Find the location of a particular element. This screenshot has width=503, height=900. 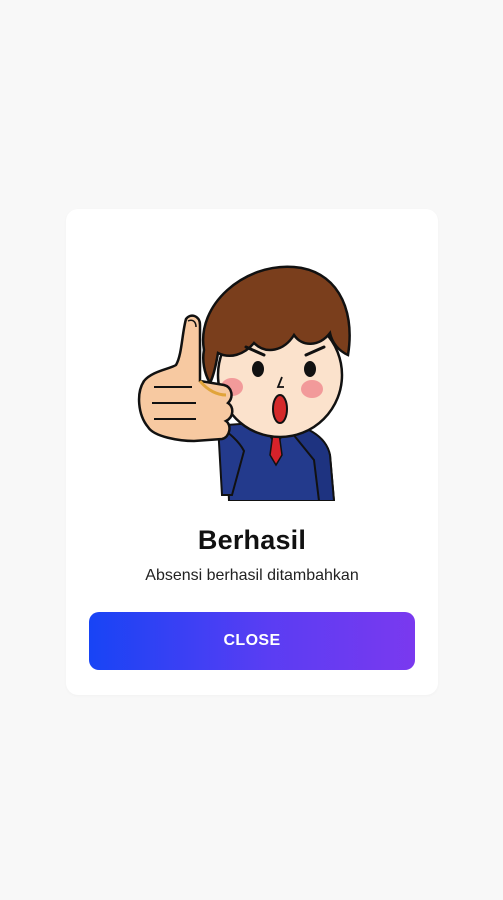

dialog-title: Berhasil is located at coordinates (252, 540).